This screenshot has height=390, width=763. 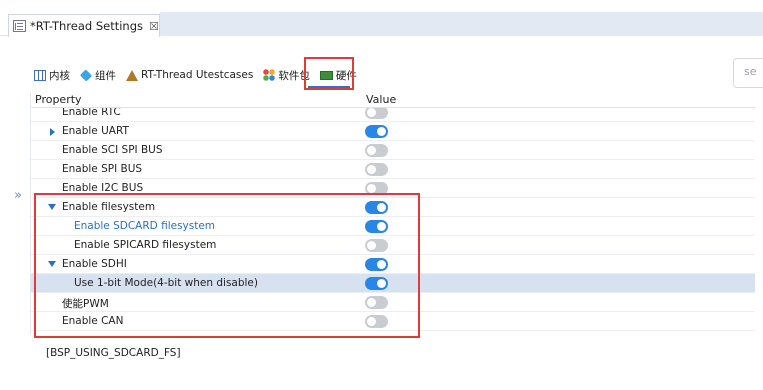 I want to click on table-row: Enable RTC, so click(x=393, y=115).